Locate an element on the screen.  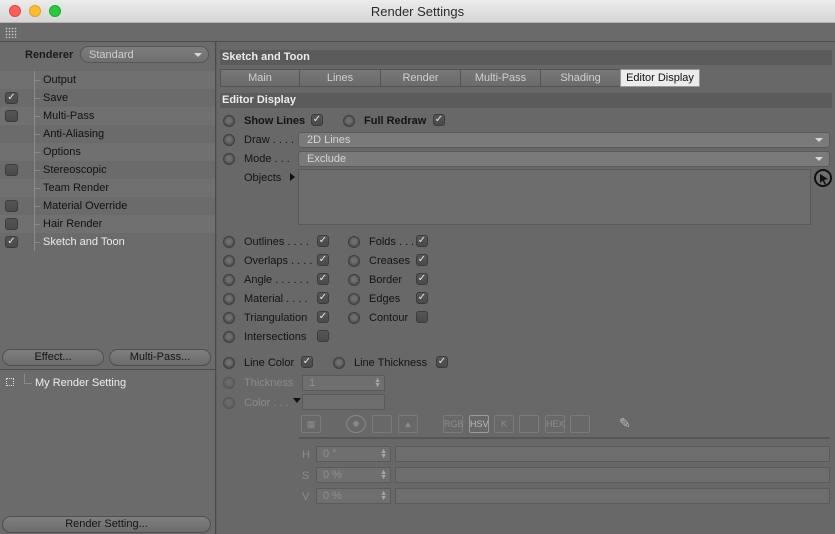
full-redraw-checkbox: ✓ is located at coordinates (439, 120).